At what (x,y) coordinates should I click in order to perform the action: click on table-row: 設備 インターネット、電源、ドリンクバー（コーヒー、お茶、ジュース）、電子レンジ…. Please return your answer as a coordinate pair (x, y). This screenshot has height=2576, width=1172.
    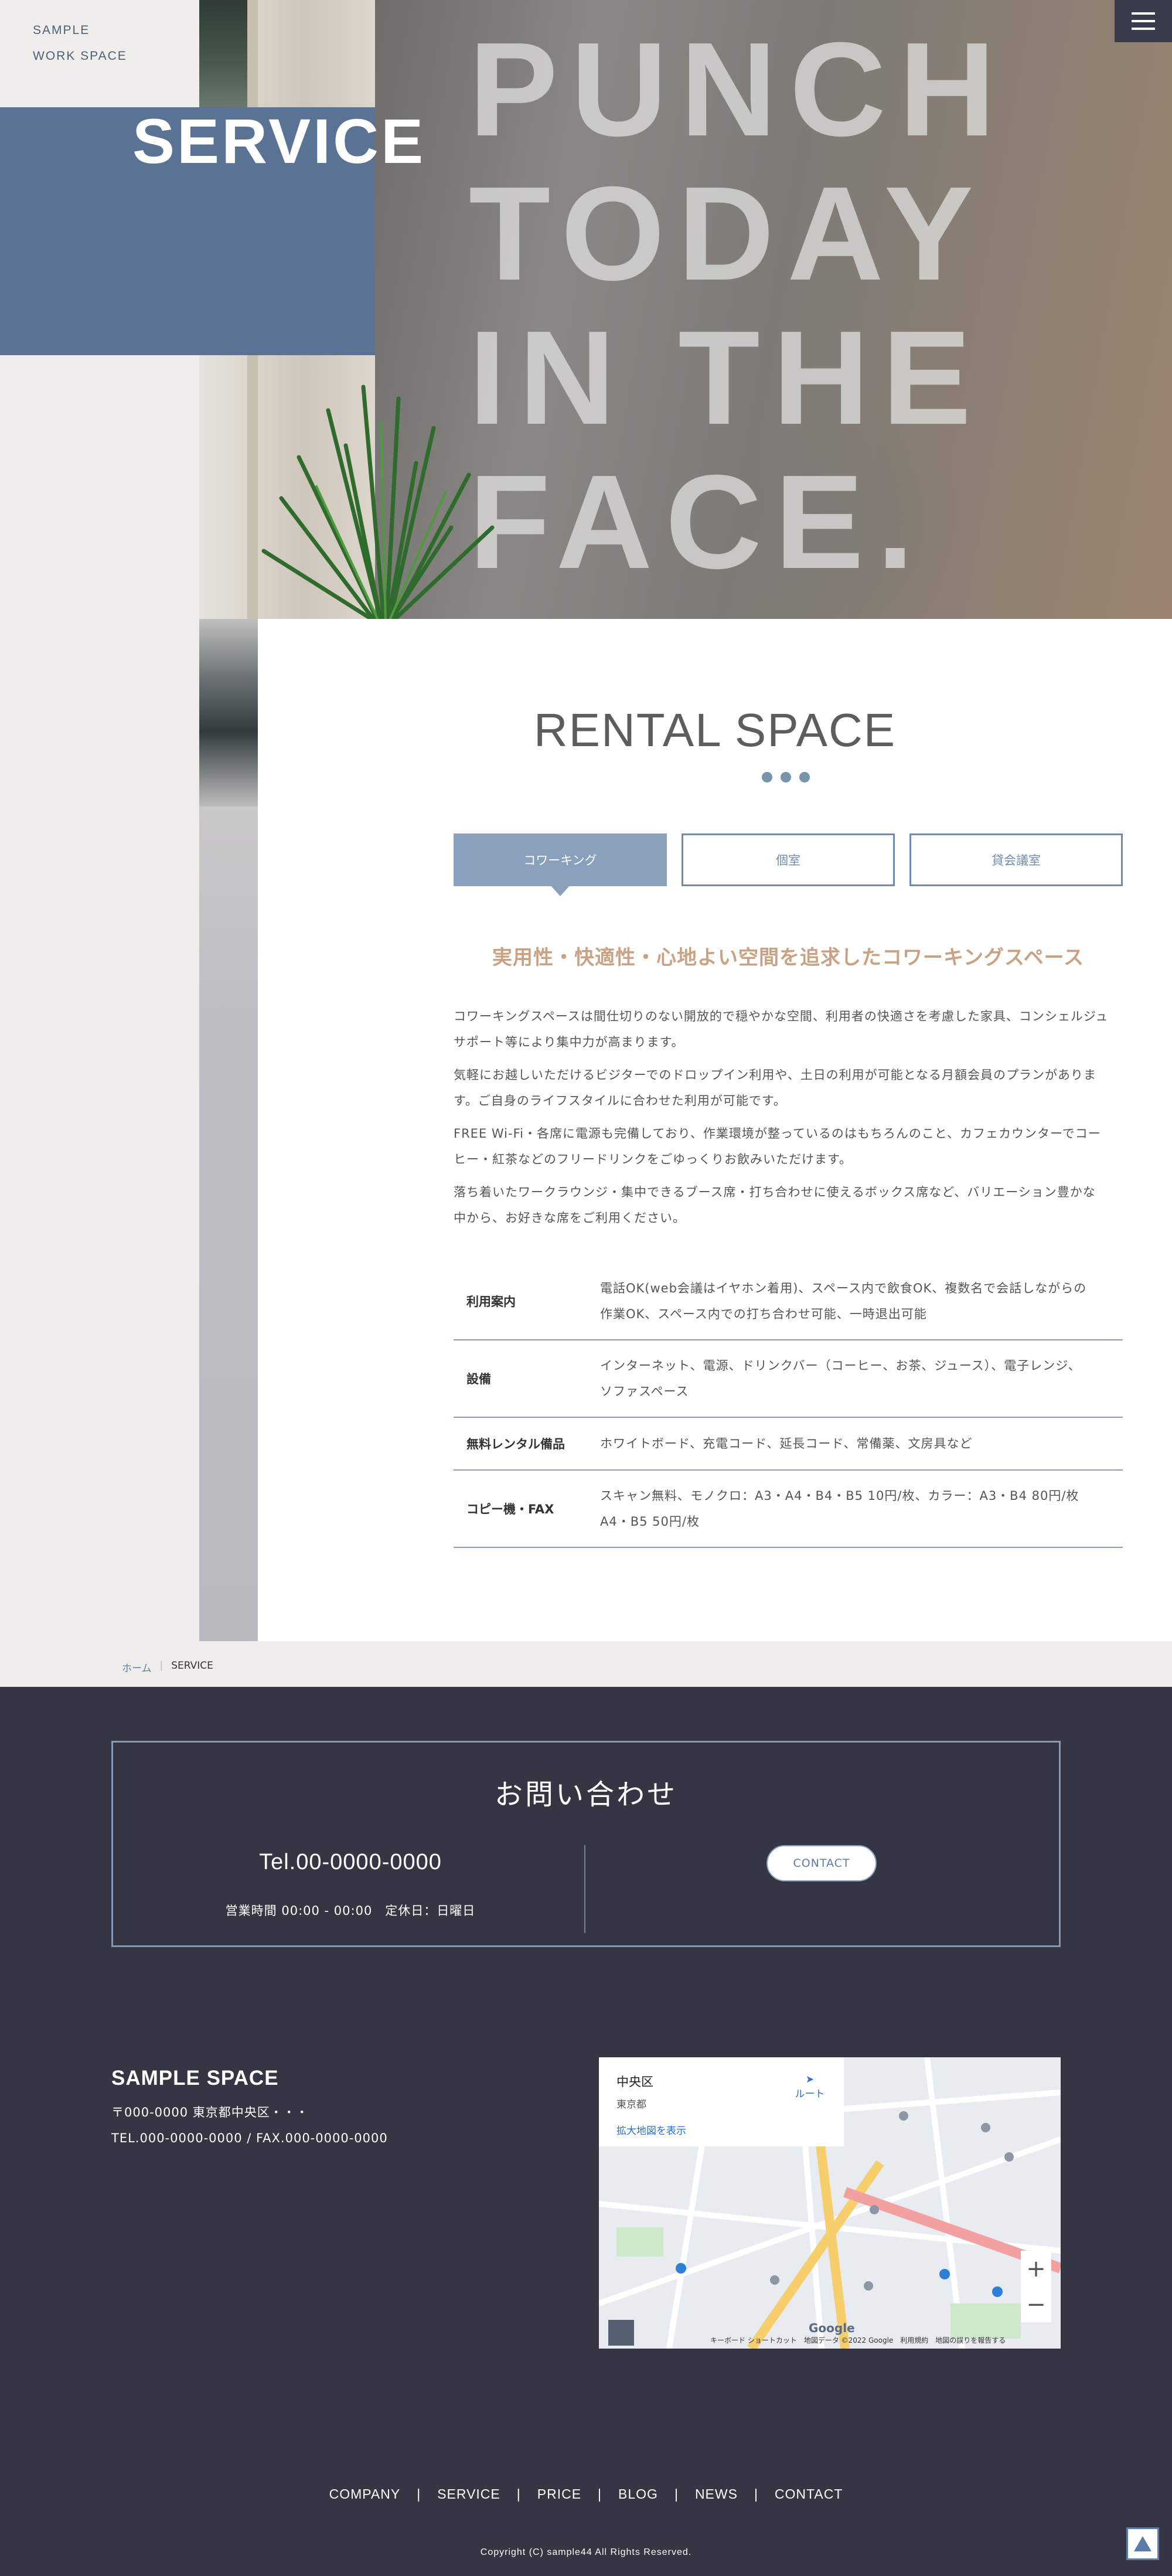
    Looking at the image, I should click on (788, 1378).